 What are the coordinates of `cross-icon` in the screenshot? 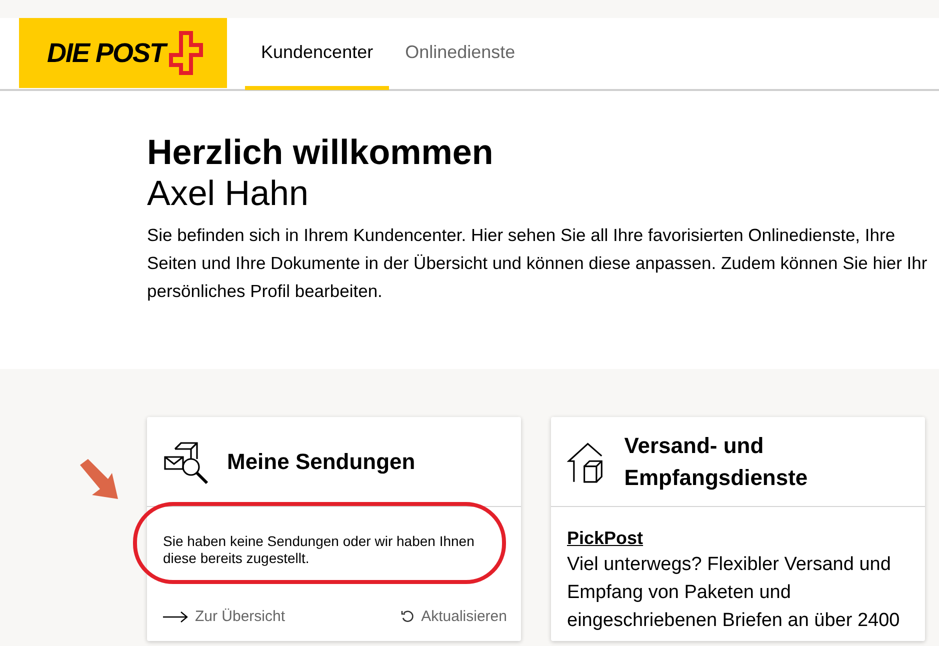 It's located at (186, 53).